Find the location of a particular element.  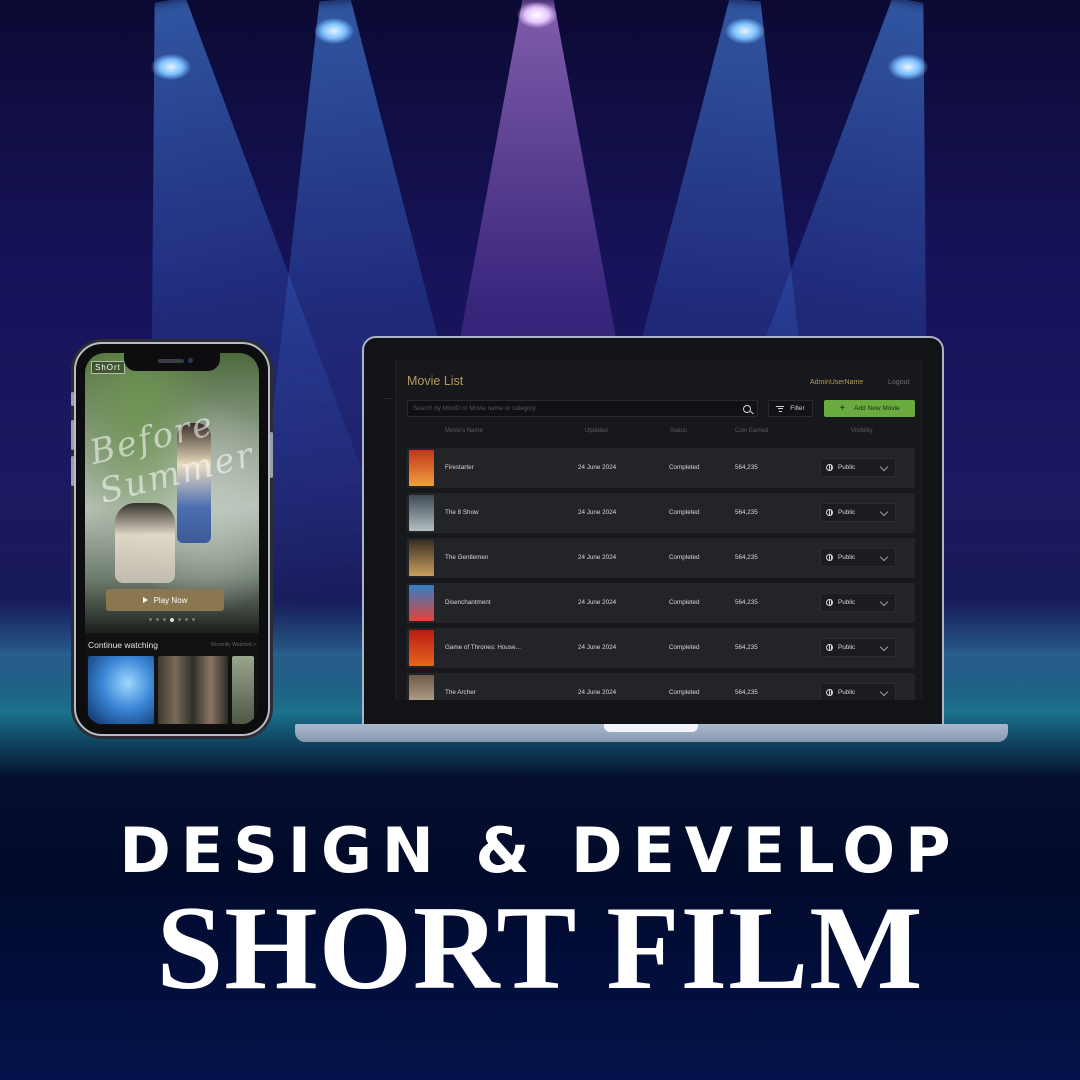

sidebar is located at coordinates (389, 530).